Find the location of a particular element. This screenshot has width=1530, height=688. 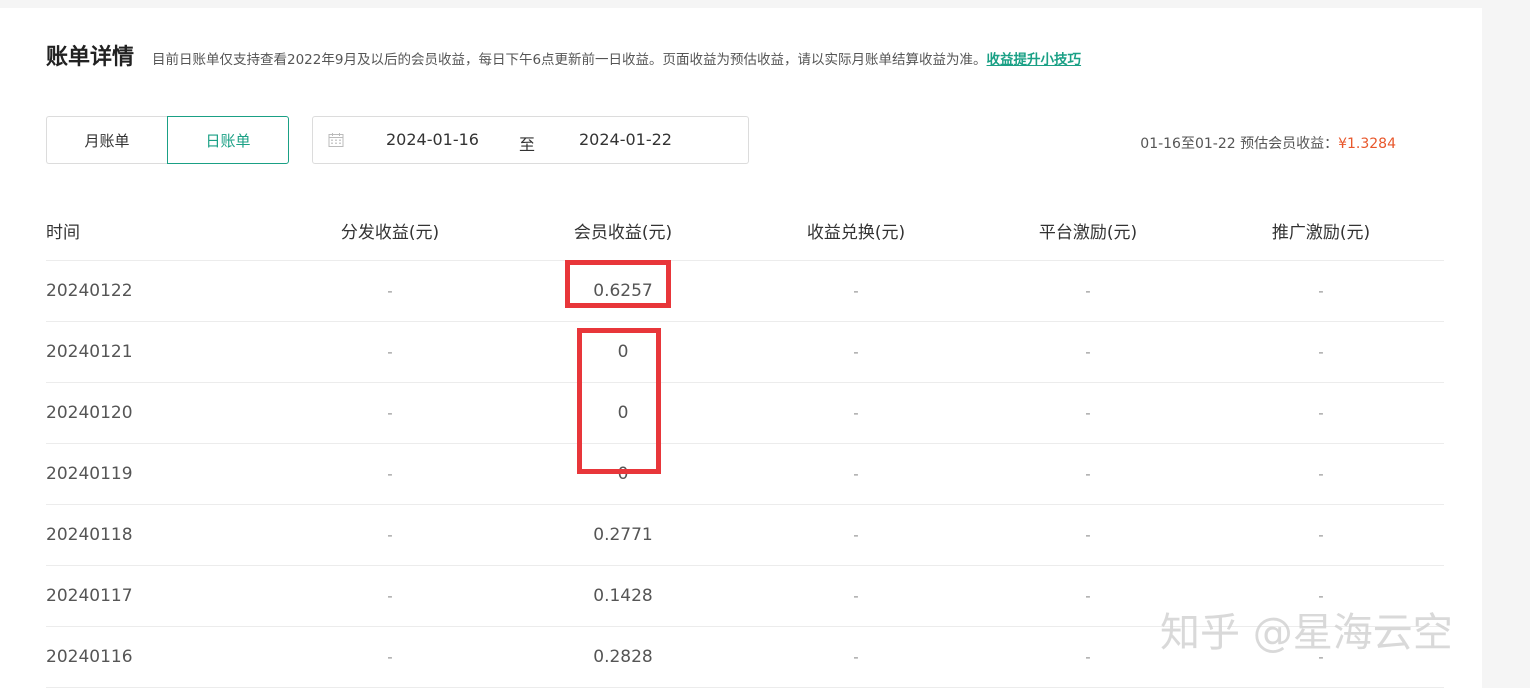

tab-daily-bill: 日账单 is located at coordinates (228, 140).